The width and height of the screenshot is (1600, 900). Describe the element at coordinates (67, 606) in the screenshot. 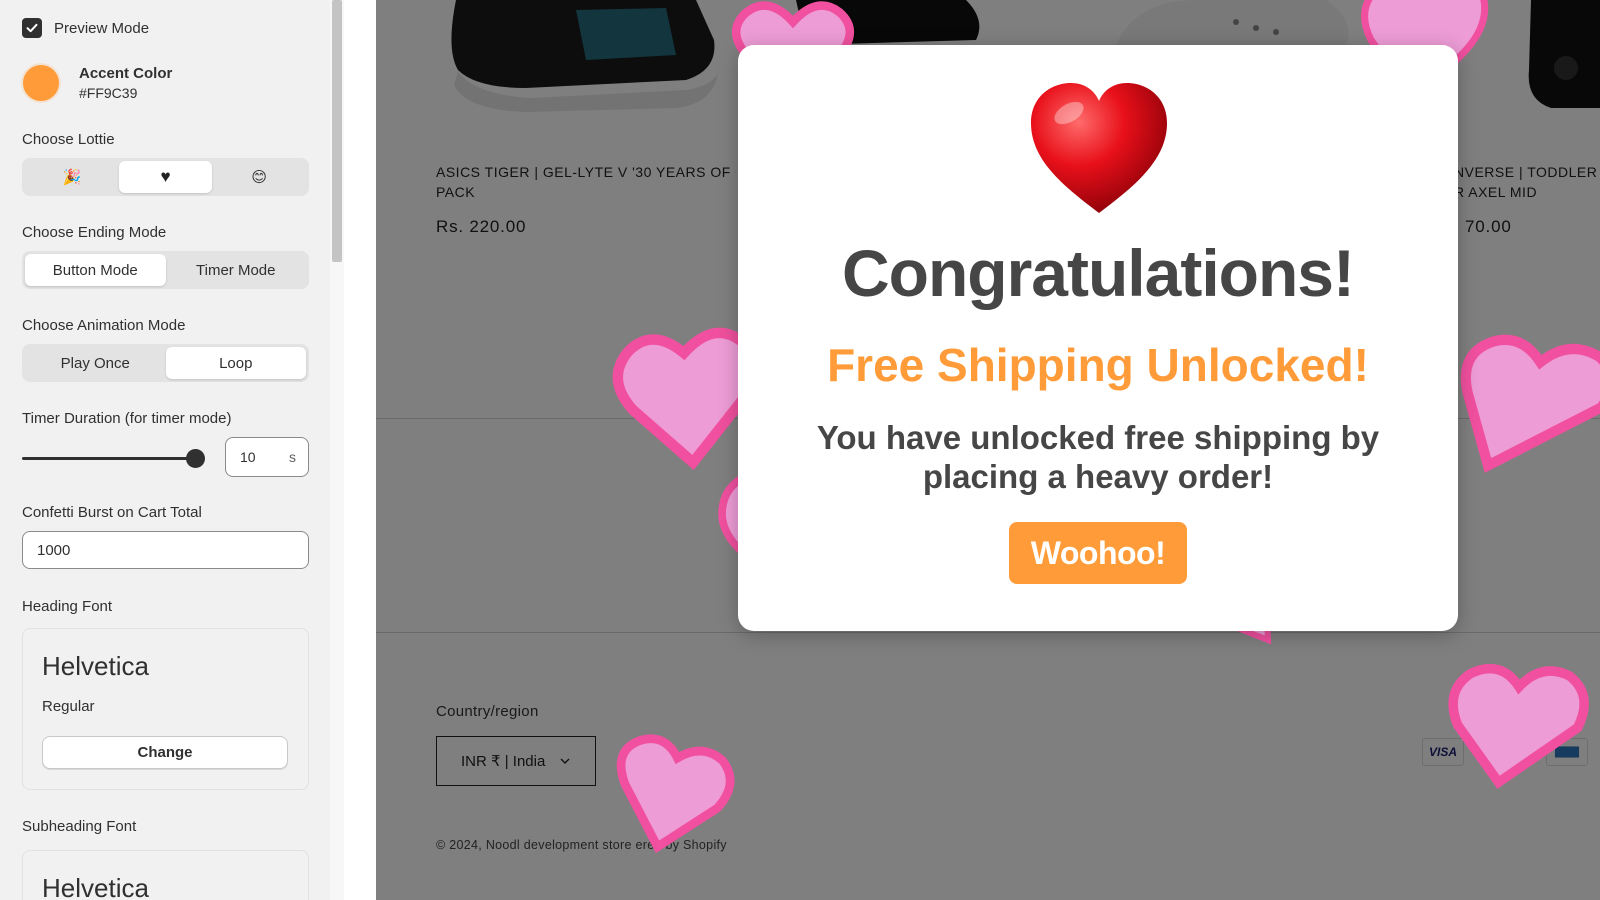

I see `heading-font-label: Heading Font` at that location.